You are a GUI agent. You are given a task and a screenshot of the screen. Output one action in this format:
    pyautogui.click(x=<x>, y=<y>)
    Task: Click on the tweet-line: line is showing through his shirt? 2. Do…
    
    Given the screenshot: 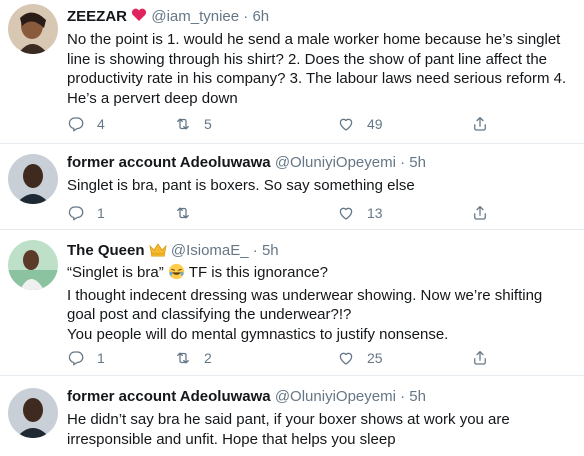 What is the action you would take?
    pyautogui.click(x=307, y=59)
    